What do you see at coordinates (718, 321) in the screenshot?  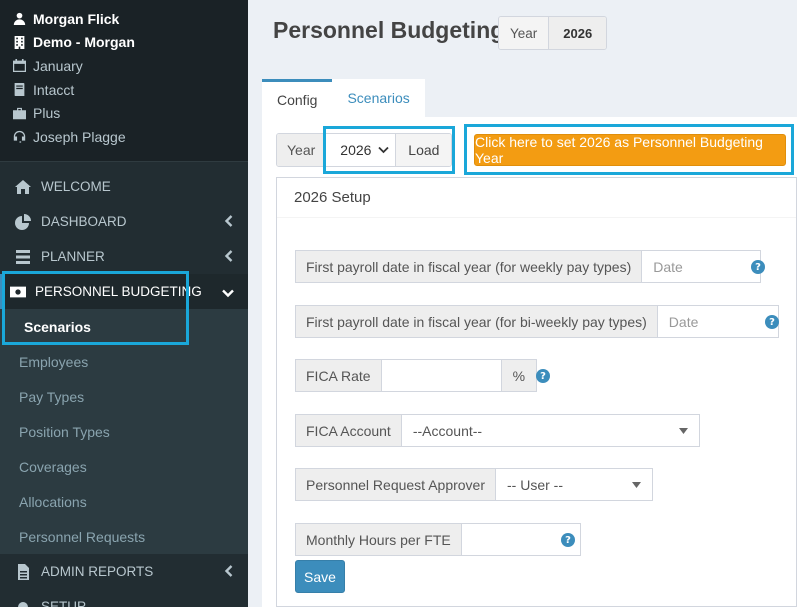 I see `biweekly-payroll-date-input: Date` at bounding box center [718, 321].